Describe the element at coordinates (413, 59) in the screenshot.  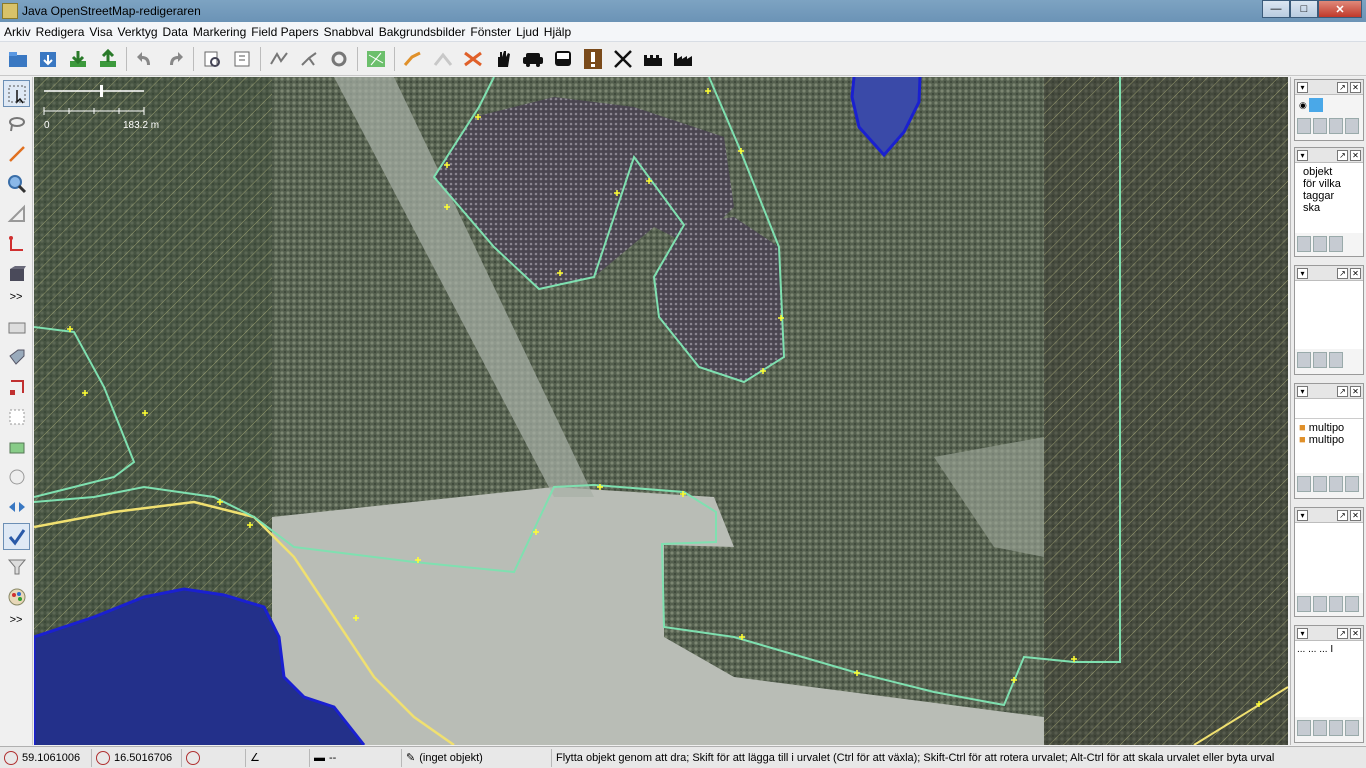
I see `draw-icon` at that location.